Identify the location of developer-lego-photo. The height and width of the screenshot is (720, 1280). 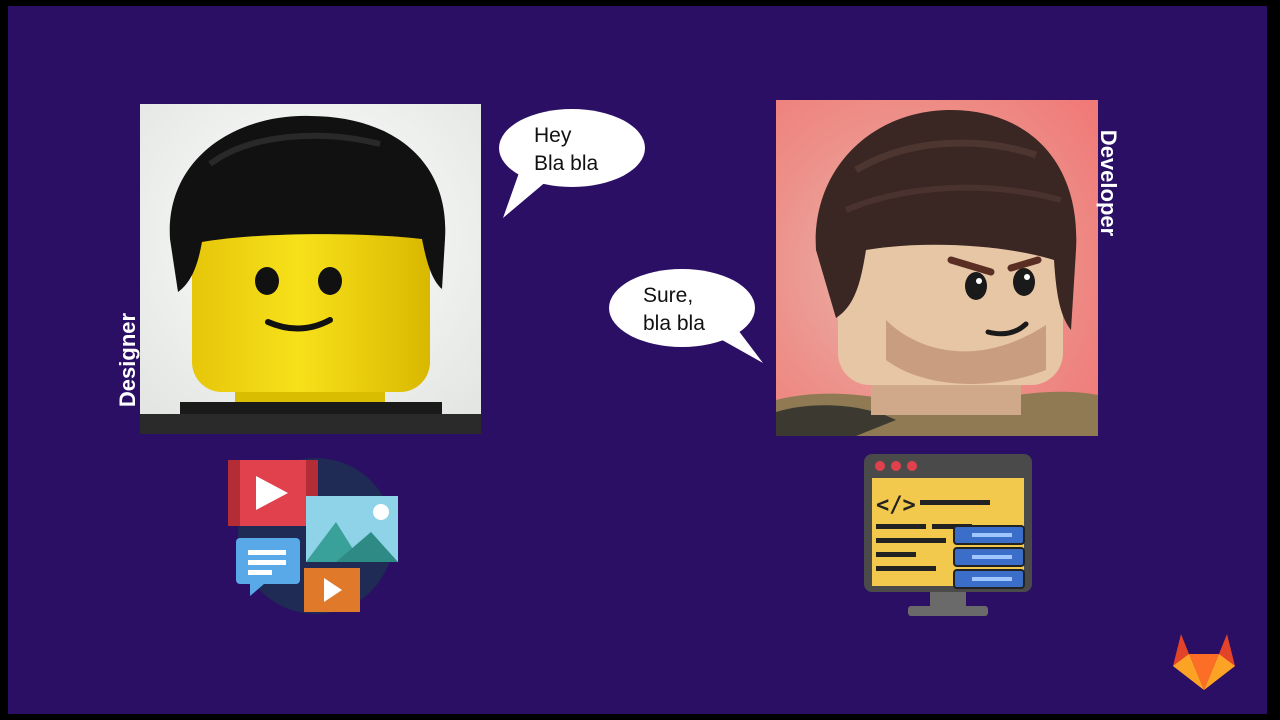
(937, 268).